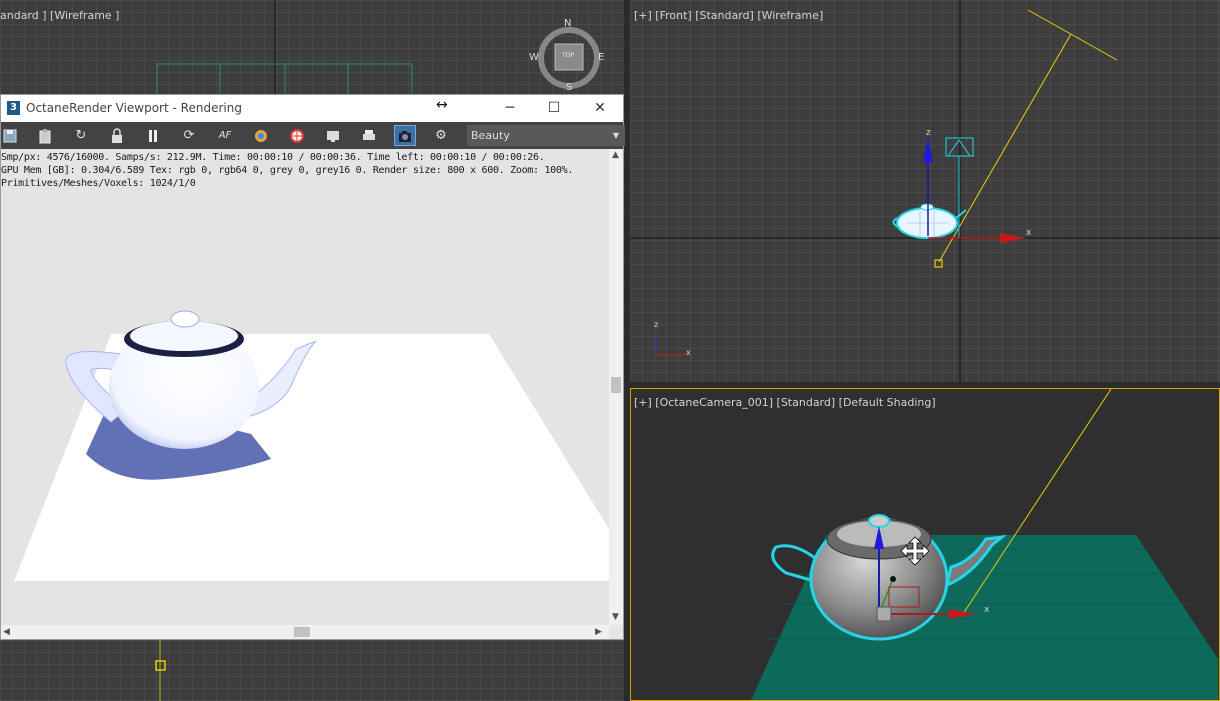 The width and height of the screenshot is (1220, 701). Describe the element at coordinates (546, 135) in the screenshot. I see `render-pass-select: Beauty ▼` at that location.